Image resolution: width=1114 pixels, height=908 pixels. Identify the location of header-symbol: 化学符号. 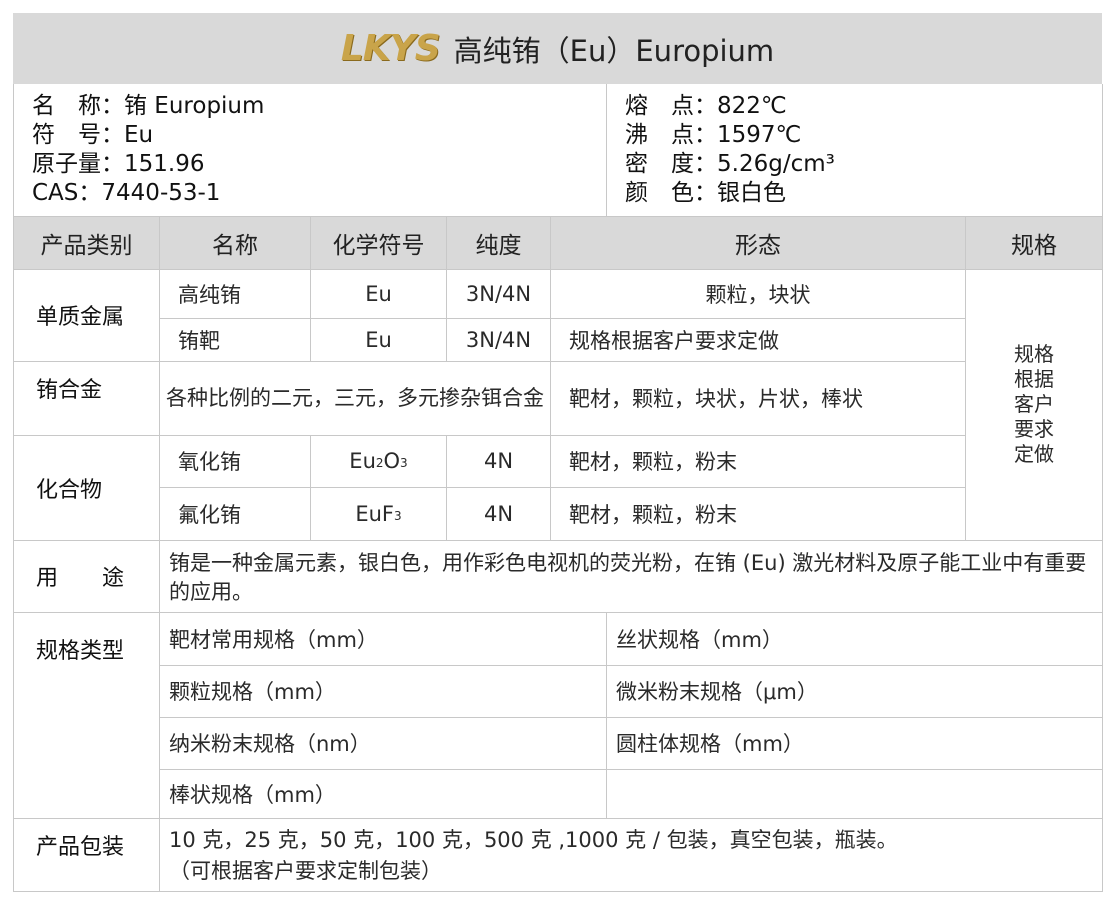
(378, 242).